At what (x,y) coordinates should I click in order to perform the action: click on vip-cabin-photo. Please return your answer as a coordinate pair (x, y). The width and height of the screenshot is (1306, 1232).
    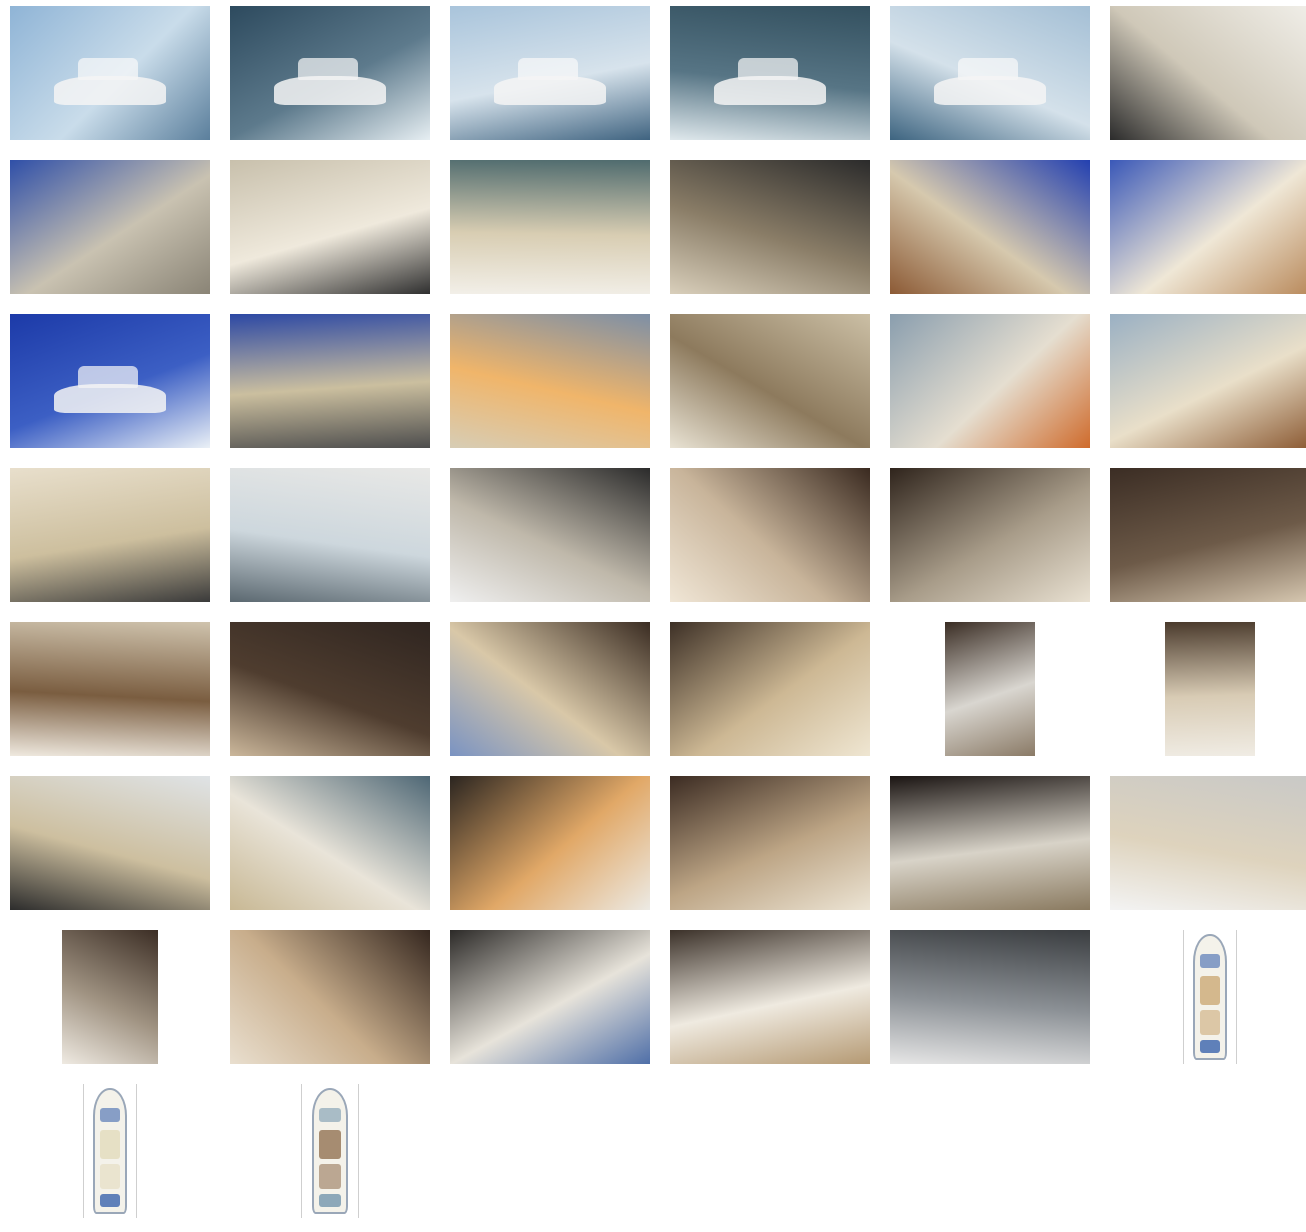
    Looking at the image, I should click on (550, 689).